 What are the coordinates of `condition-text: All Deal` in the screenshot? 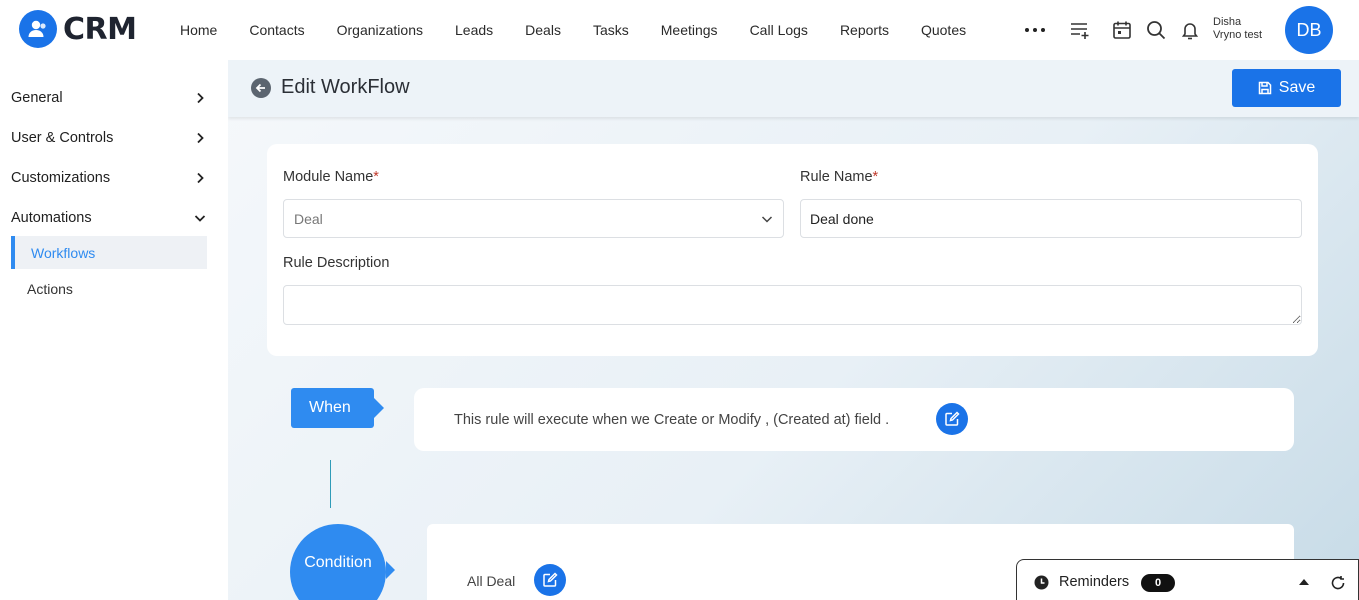 It's located at (491, 581).